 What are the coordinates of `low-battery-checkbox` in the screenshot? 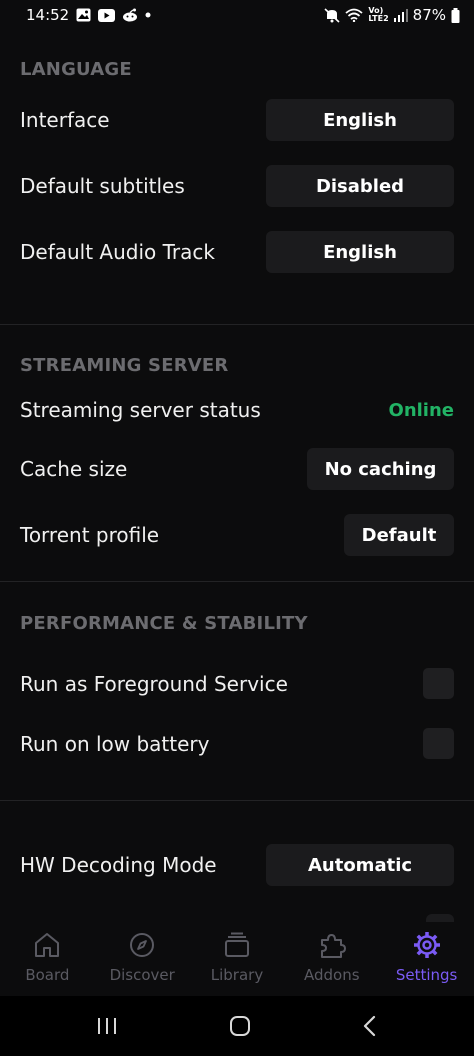 It's located at (438, 743).